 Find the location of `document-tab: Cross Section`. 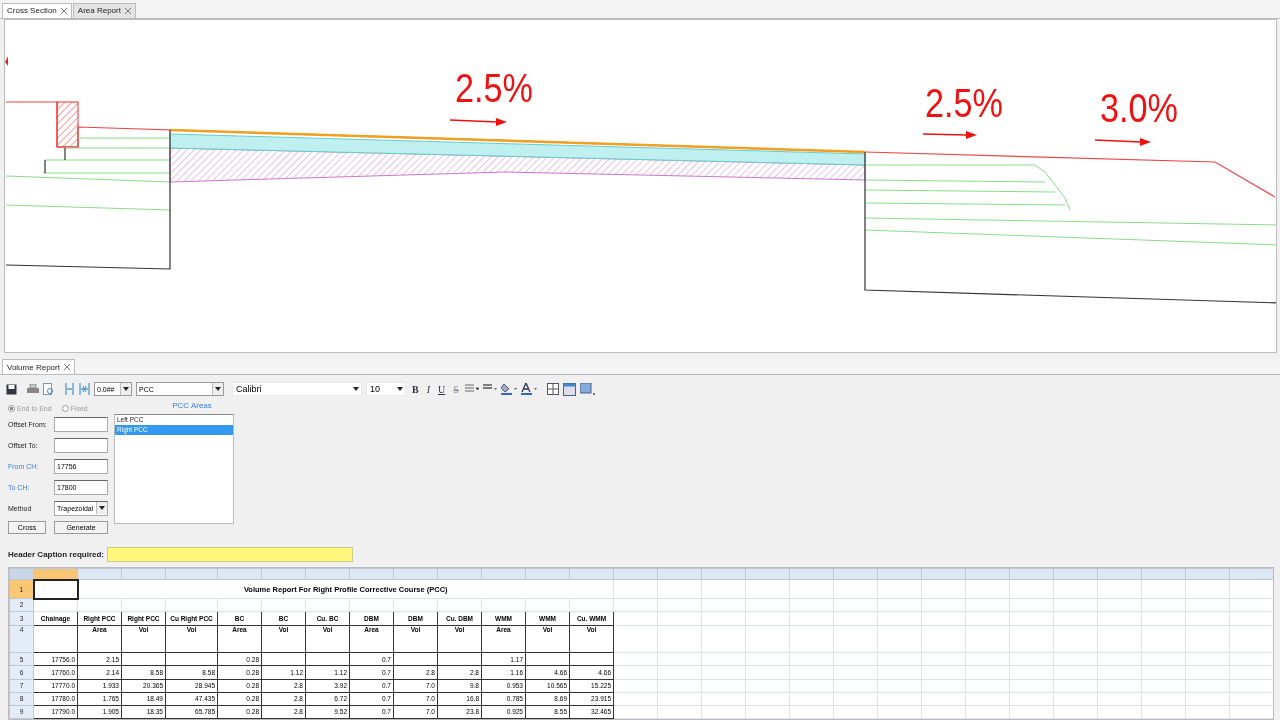

document-tab: Cross Section is located at coordinates (37, 10).